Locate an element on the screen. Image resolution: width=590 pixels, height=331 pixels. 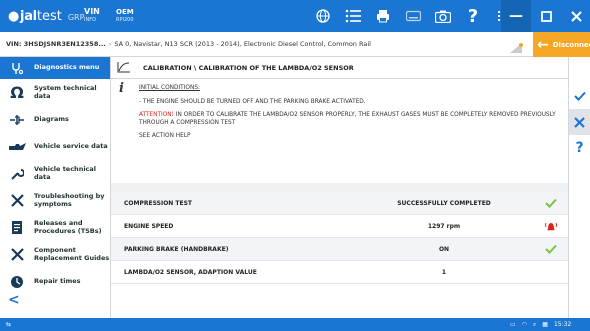
diagram-icon is located at coordinates (17, 120).